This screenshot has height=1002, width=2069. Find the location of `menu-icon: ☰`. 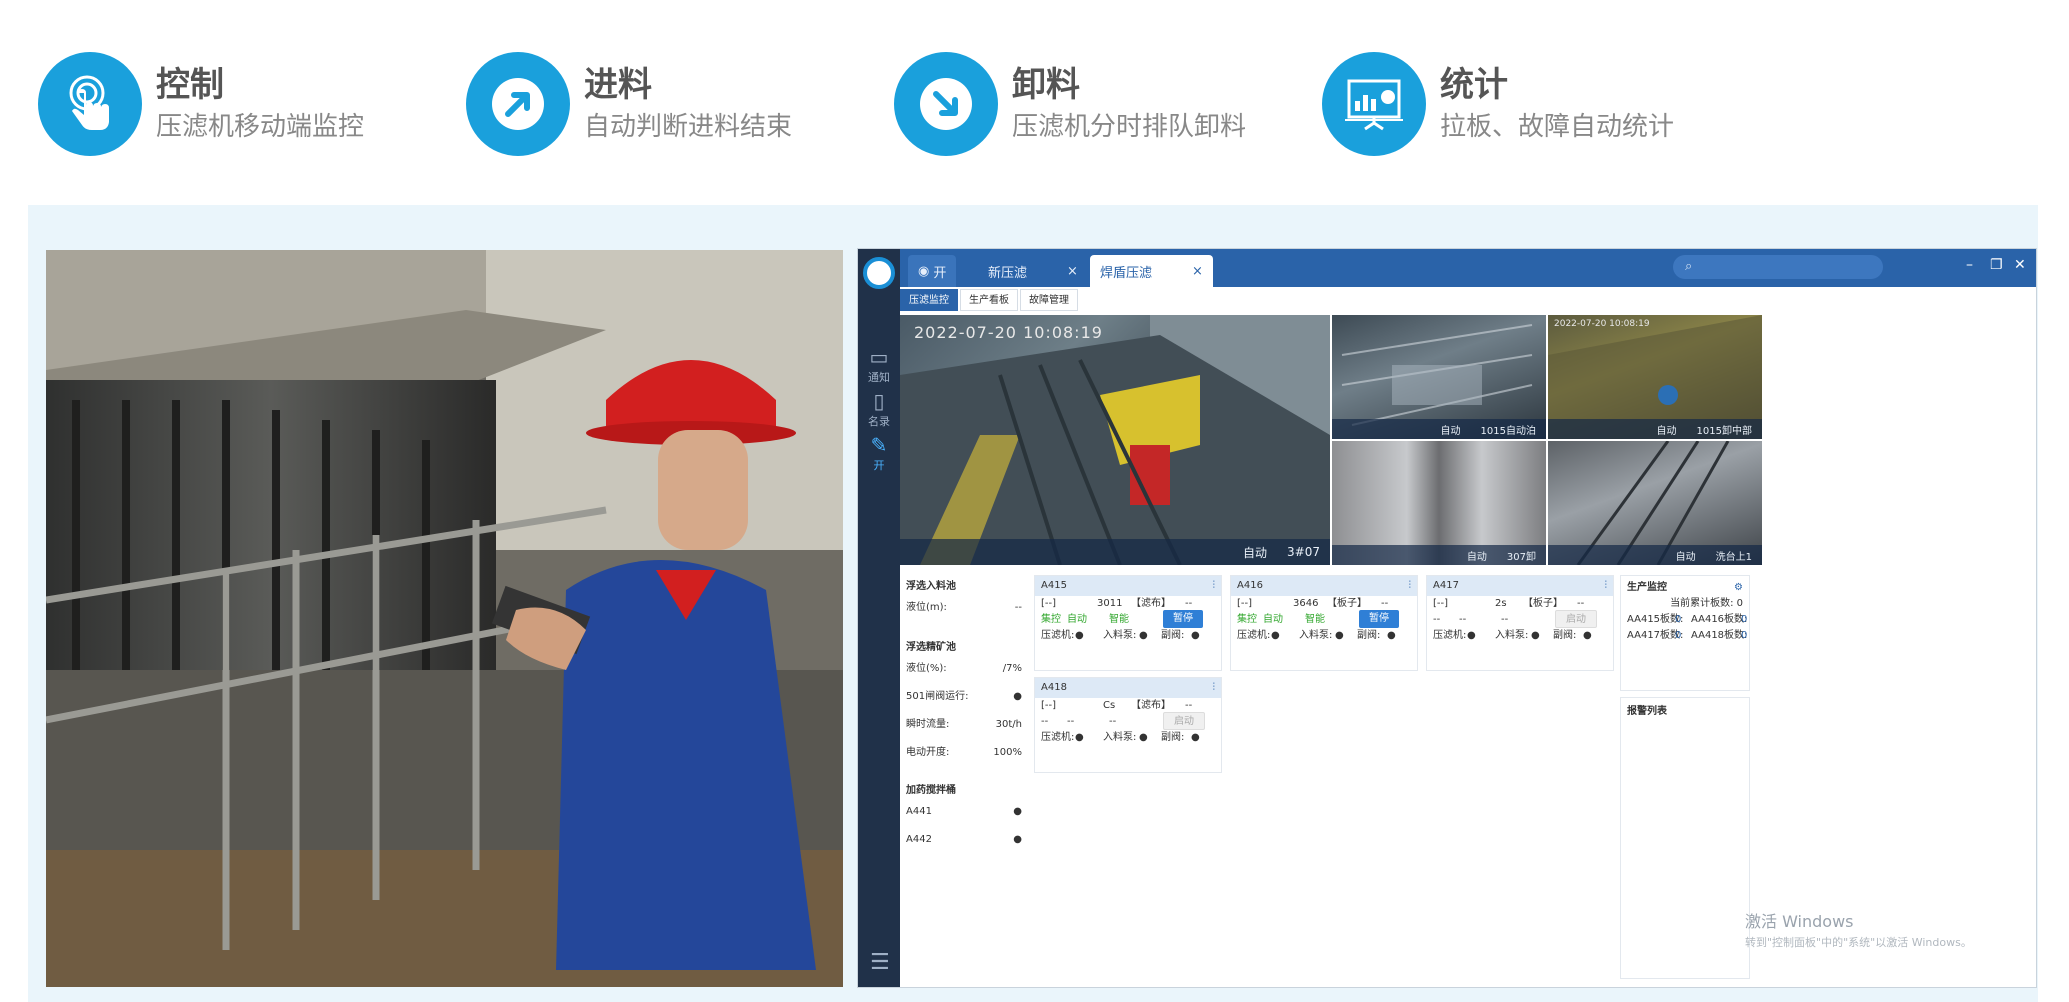

menu-icon: ☰ is located at coordinates (880, 962).